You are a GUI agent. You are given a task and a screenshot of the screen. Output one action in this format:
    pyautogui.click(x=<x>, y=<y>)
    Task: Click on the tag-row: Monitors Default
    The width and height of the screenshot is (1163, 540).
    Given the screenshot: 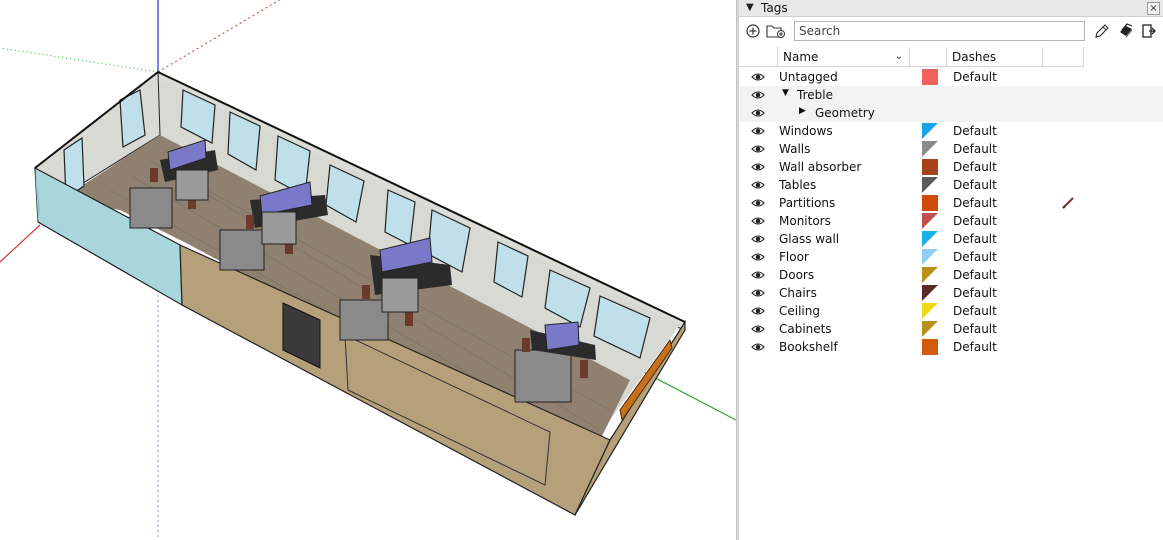 What is the action you would take?
    pyautogui.click(x=951, y=221)
    